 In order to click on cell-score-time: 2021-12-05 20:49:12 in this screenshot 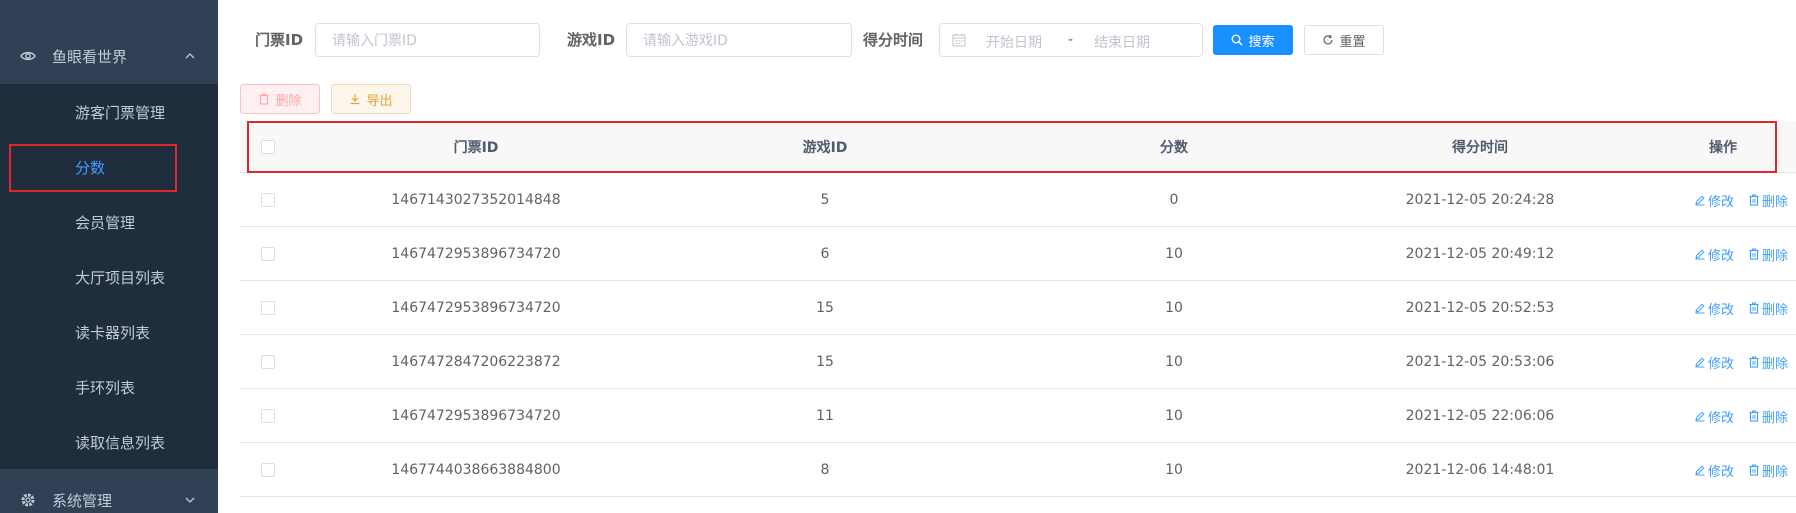, I will do `click(1480, 254)`.